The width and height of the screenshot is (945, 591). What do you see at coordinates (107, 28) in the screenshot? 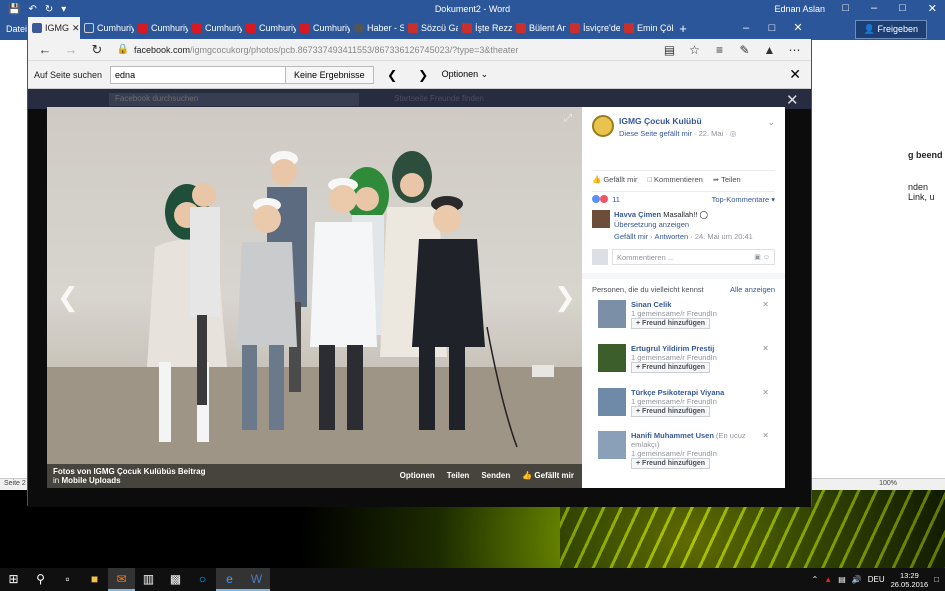
I see `tab-1: Cumhuriy` at bounding box center [107, 28].